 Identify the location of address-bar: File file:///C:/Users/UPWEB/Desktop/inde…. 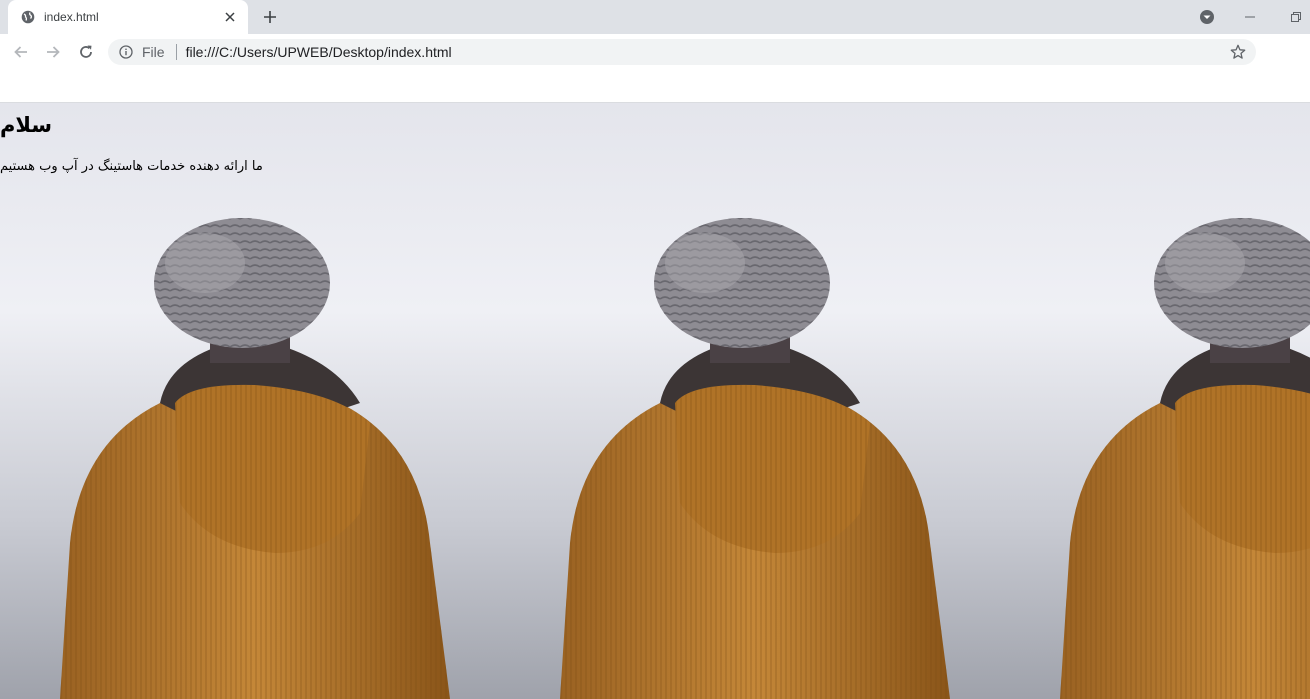
(682, 52).